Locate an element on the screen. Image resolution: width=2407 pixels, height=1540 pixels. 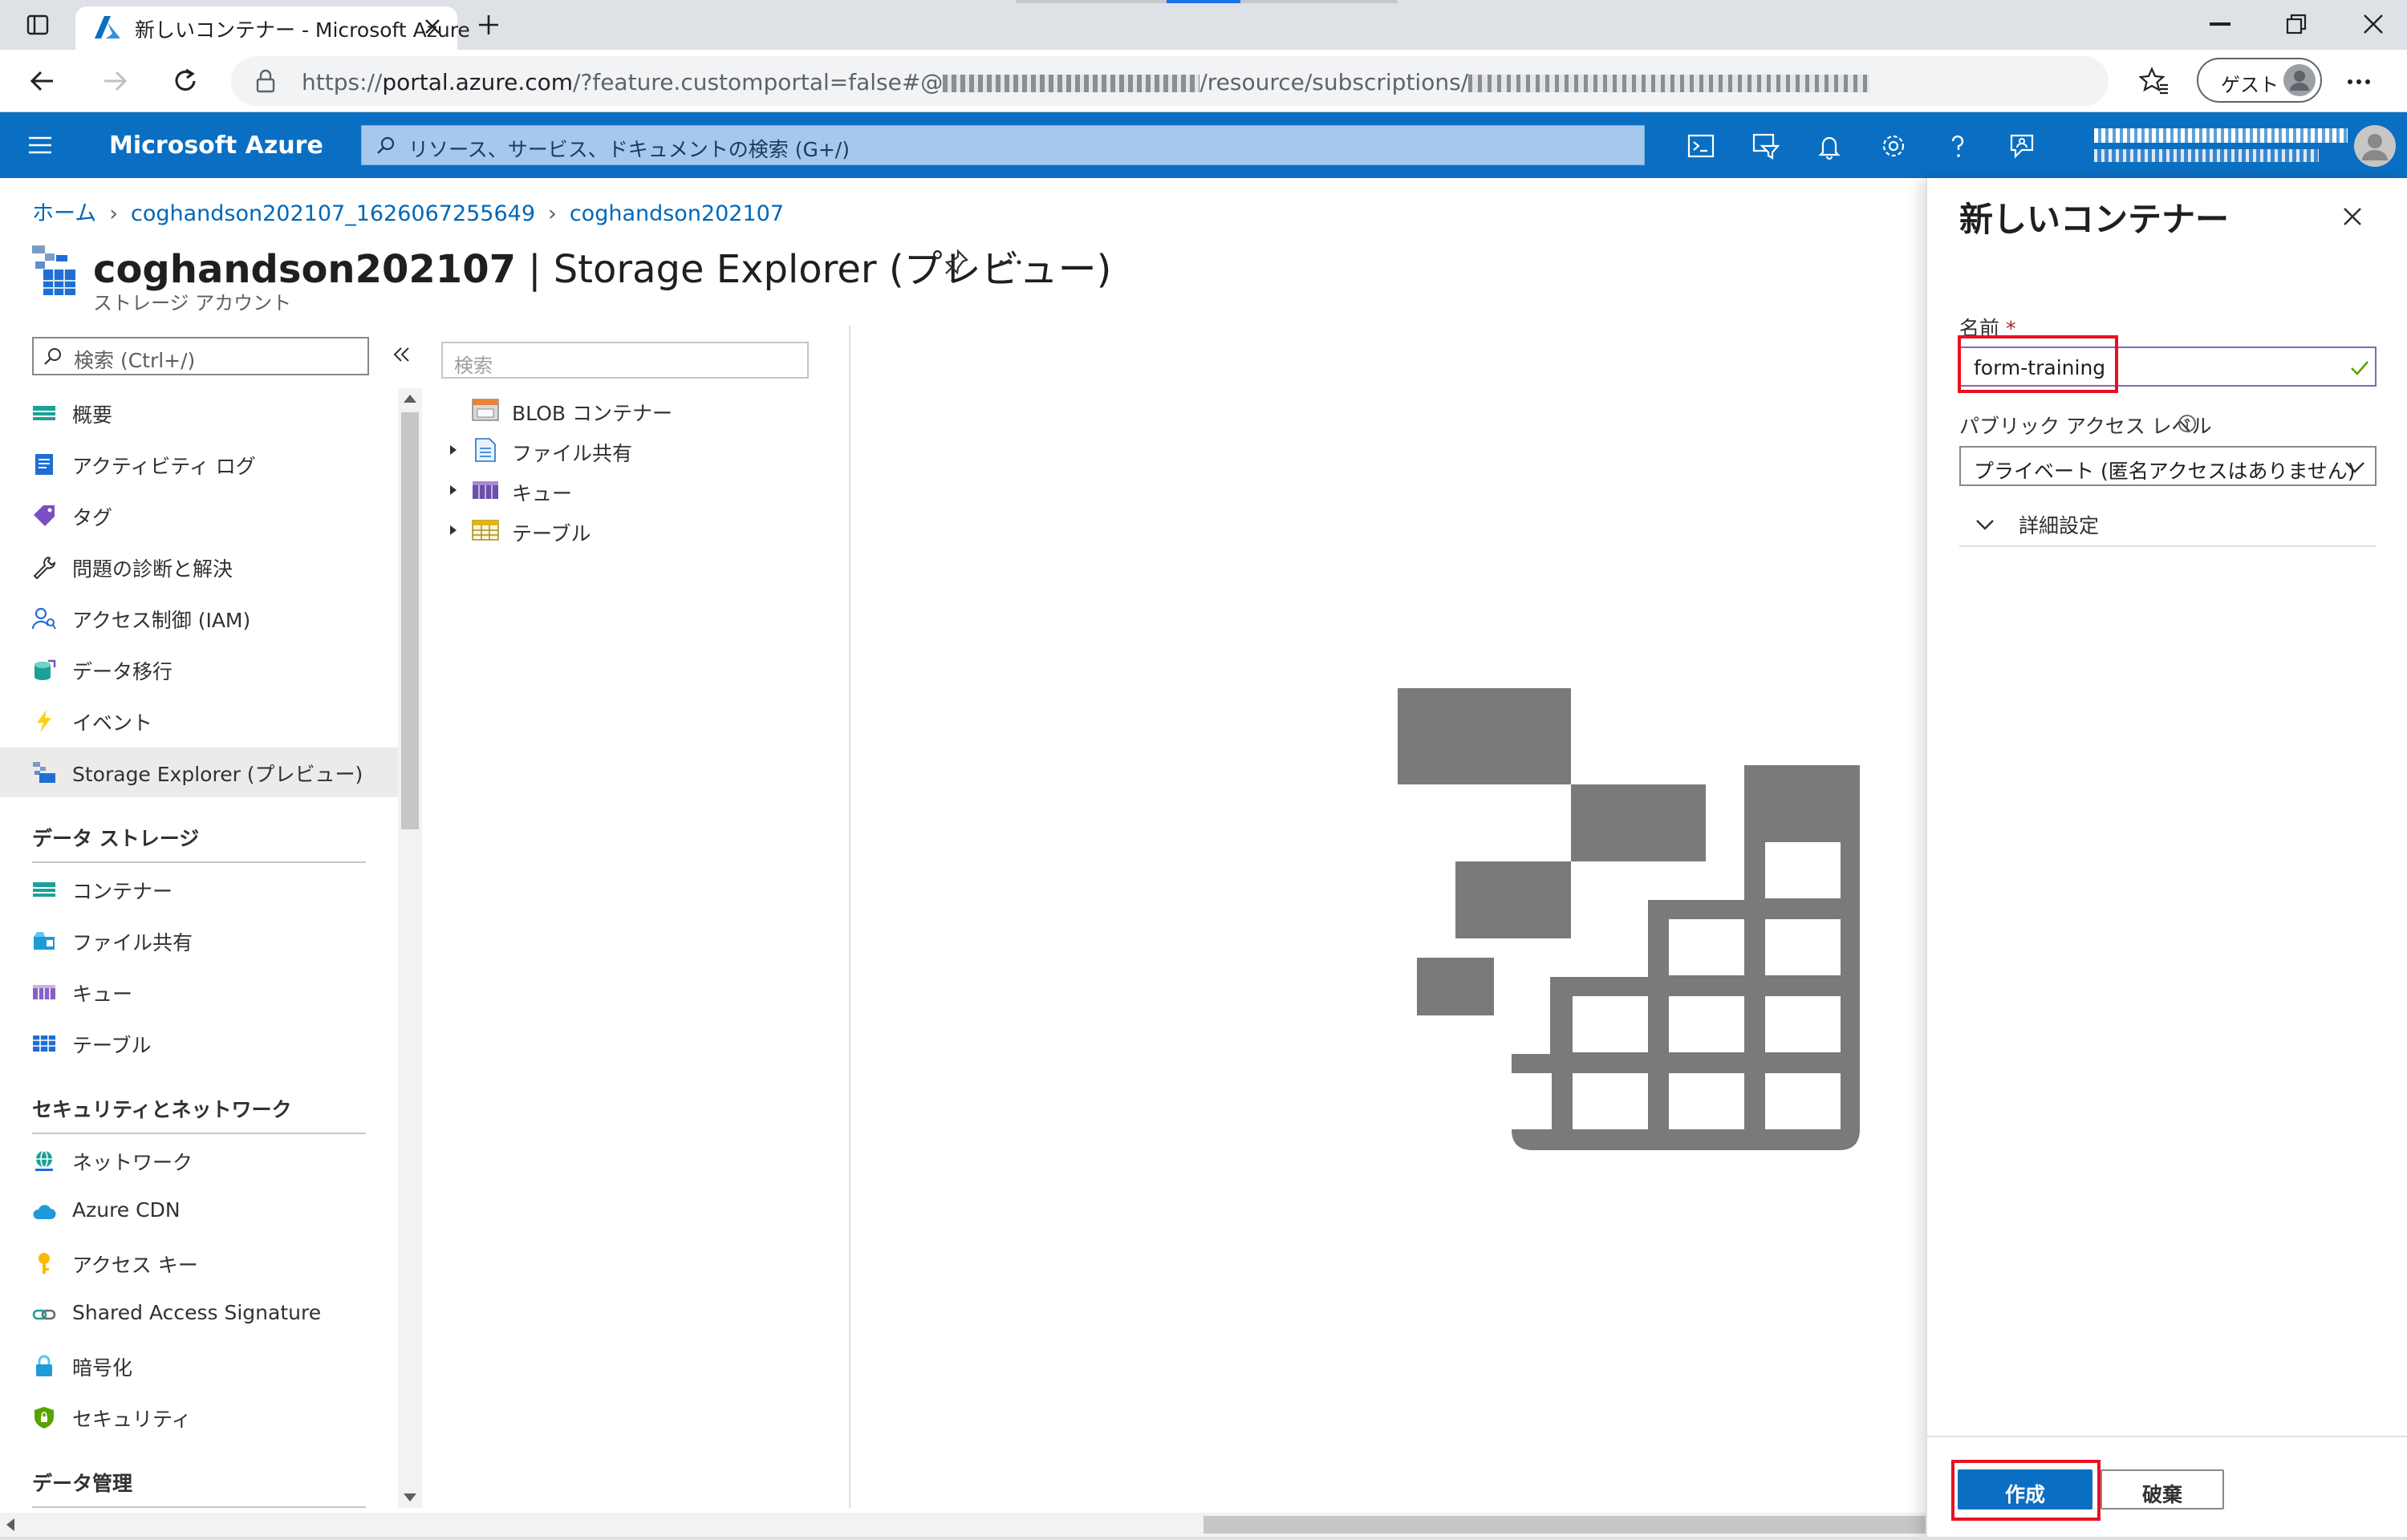
nav-item-overview: 概要 is located at coordinates (199, 413).